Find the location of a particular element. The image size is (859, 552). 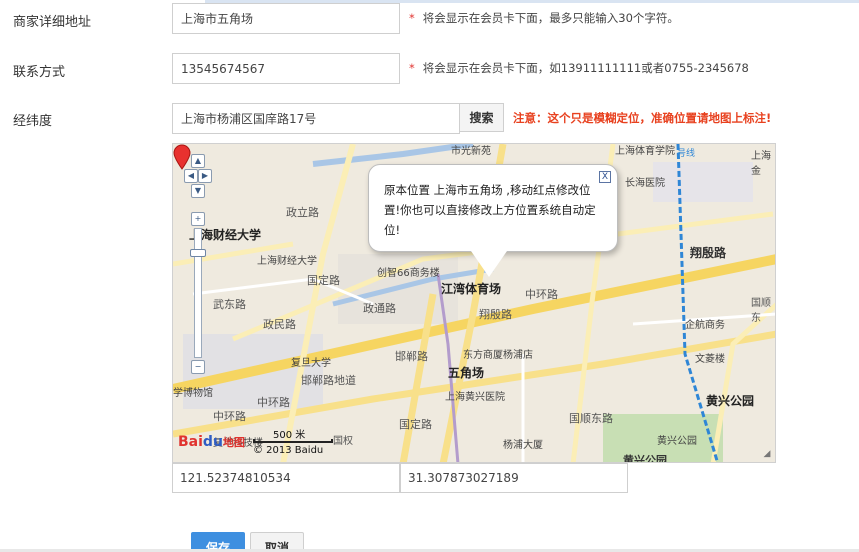

latitude-field: 31.307873027189 is located at coordinates (514, 478).